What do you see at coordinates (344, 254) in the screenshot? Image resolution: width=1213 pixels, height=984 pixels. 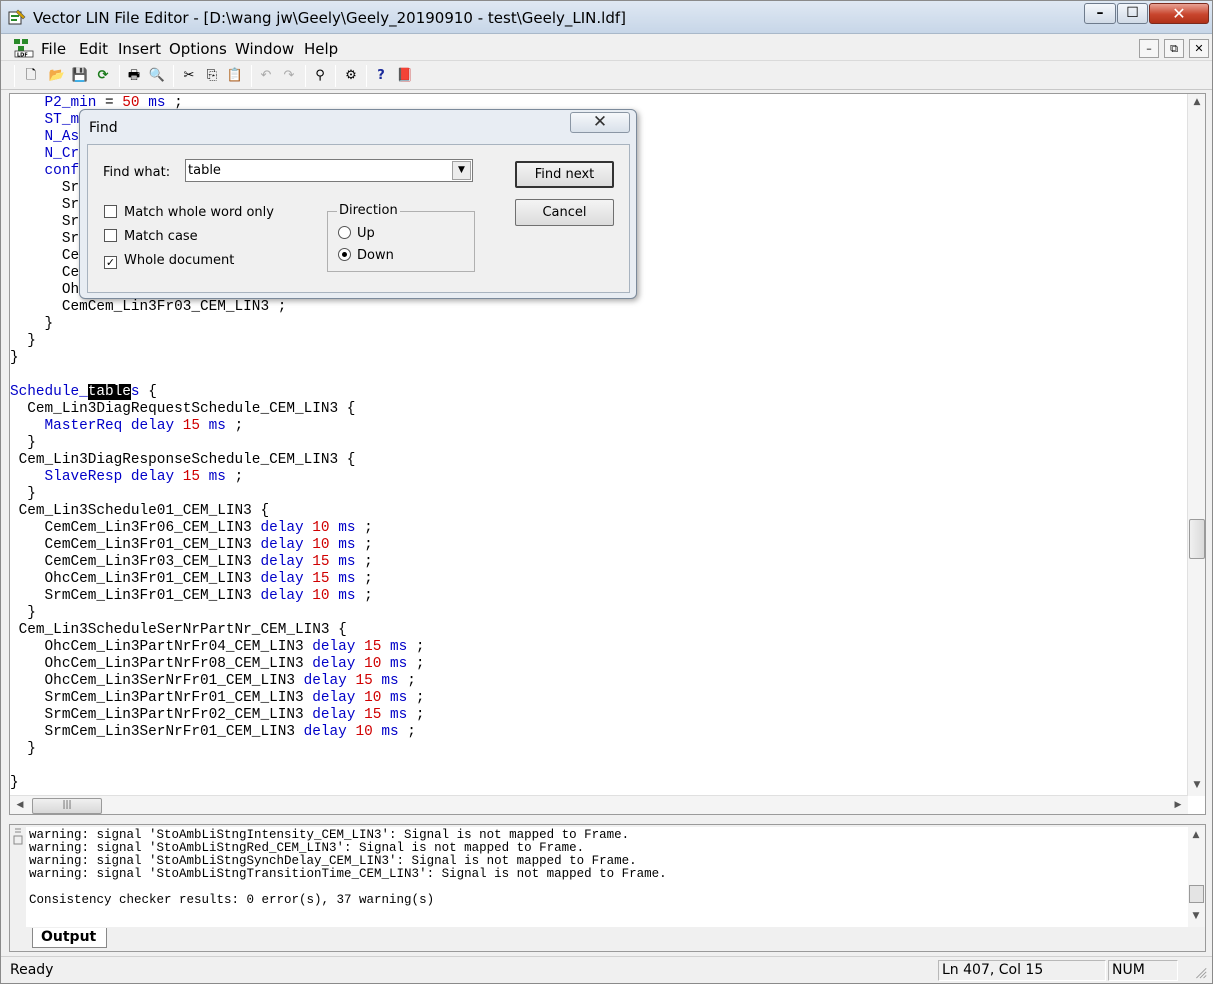 I see `radio-button-selected` at bounding box center [344, 254].